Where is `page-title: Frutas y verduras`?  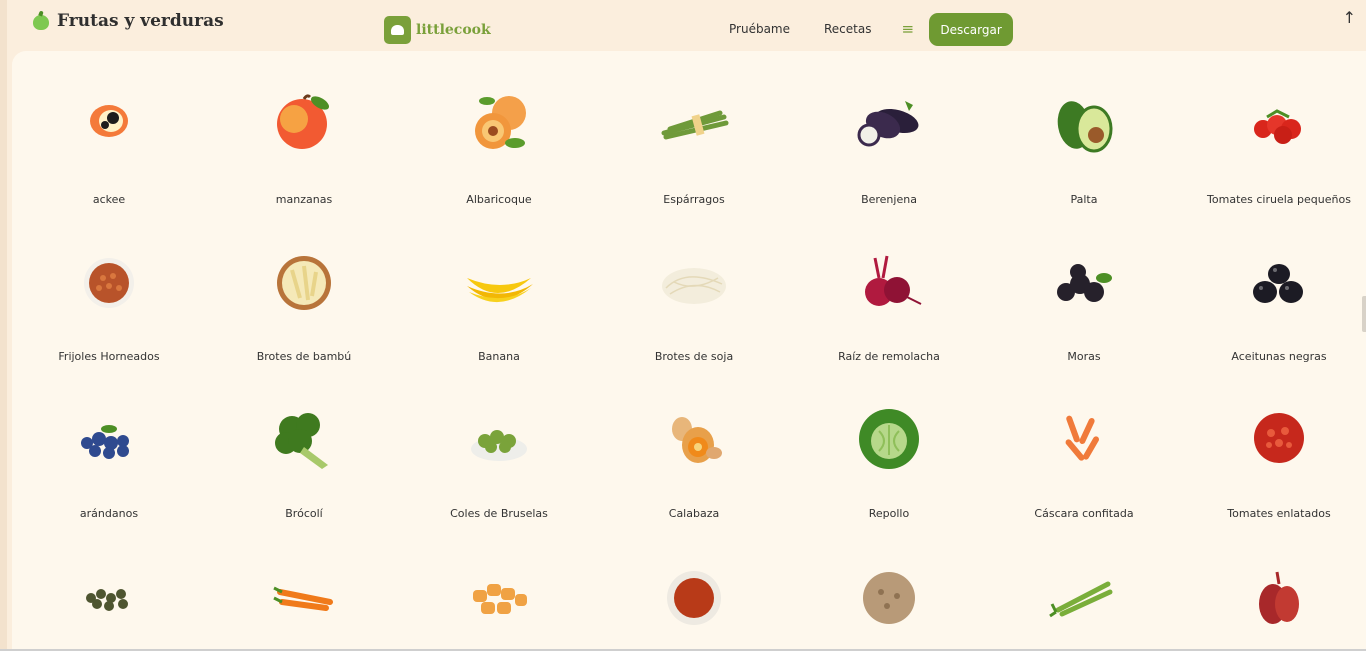
page-title: Frutas y verduras is located at coordinates (128, 21).